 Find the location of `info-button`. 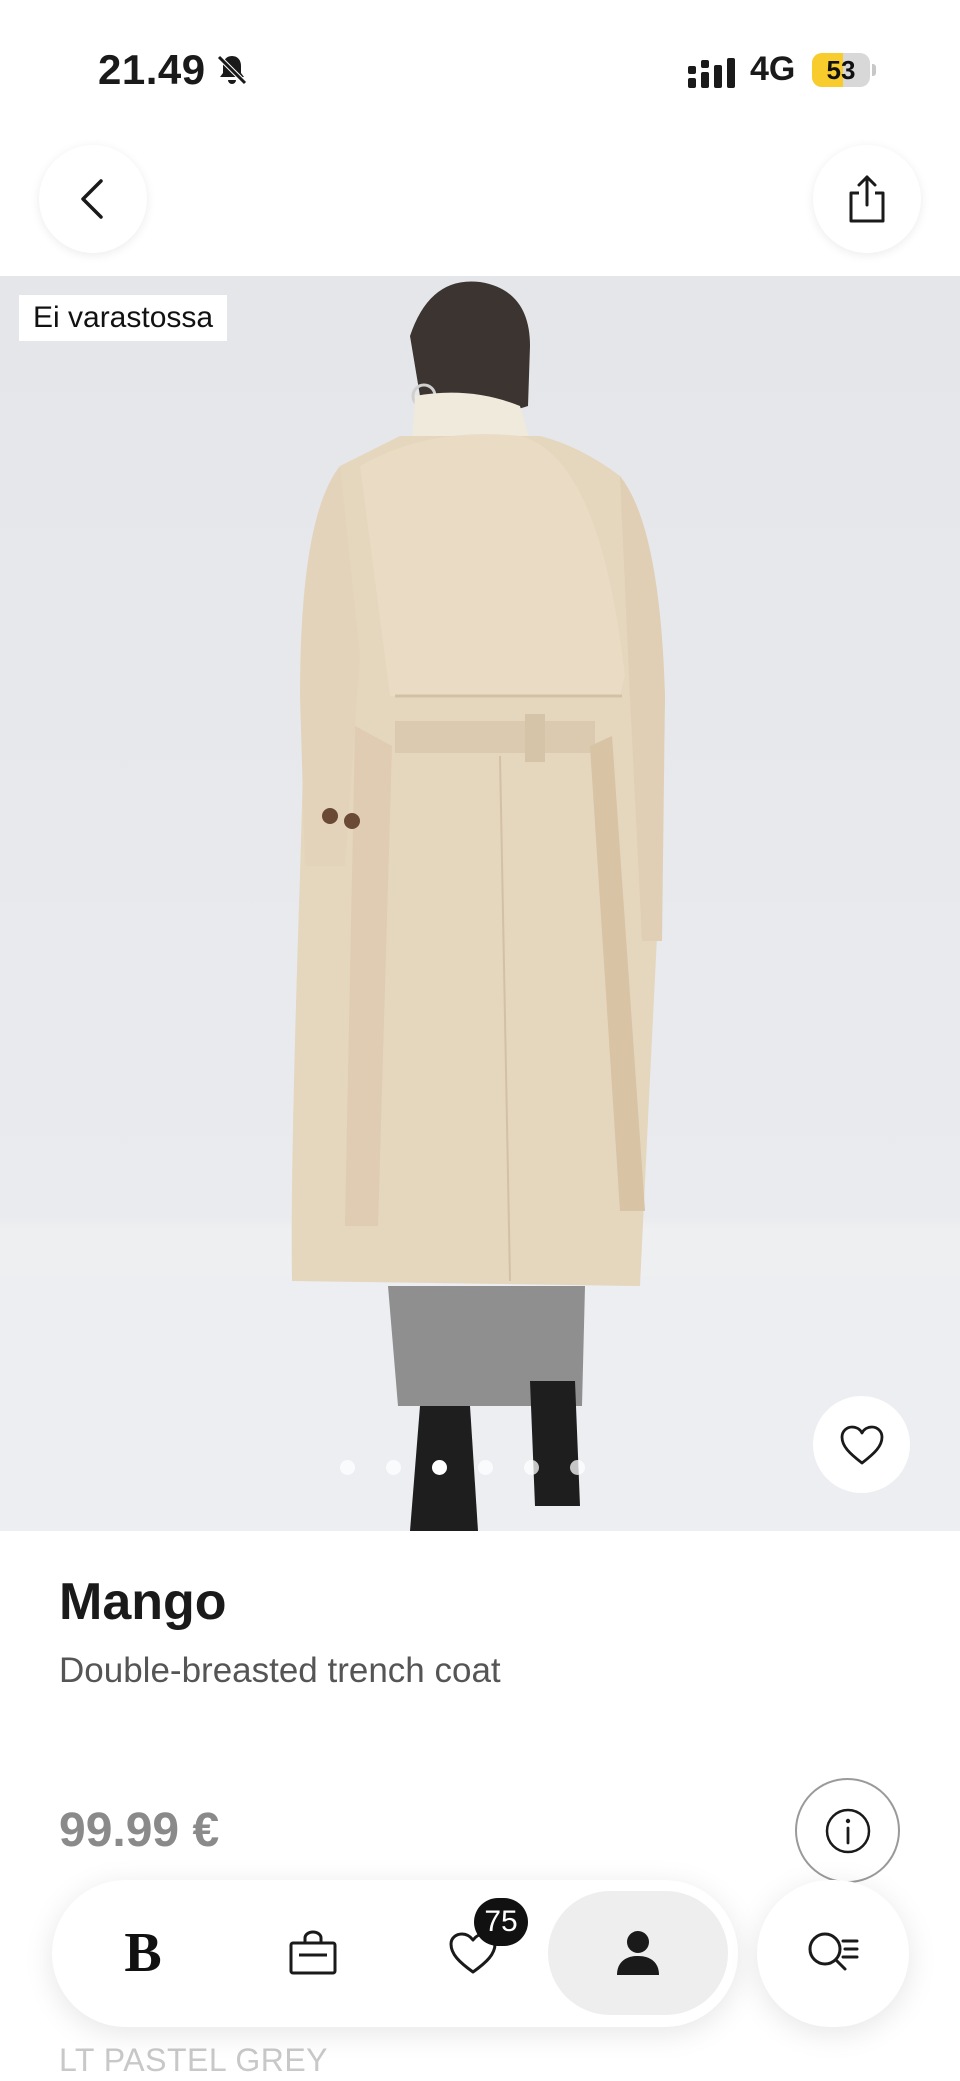

info-button is located at coordinates (847, 1830).